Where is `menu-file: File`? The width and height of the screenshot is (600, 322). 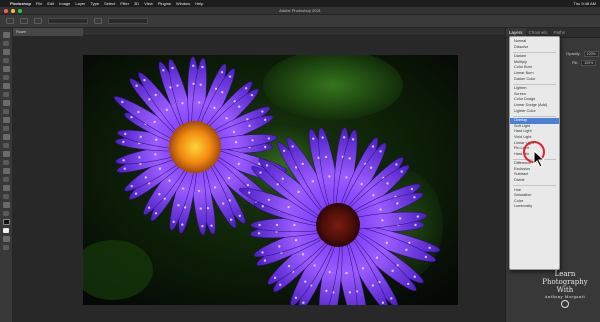
menu-file: File is located at coordinates (39, 3).